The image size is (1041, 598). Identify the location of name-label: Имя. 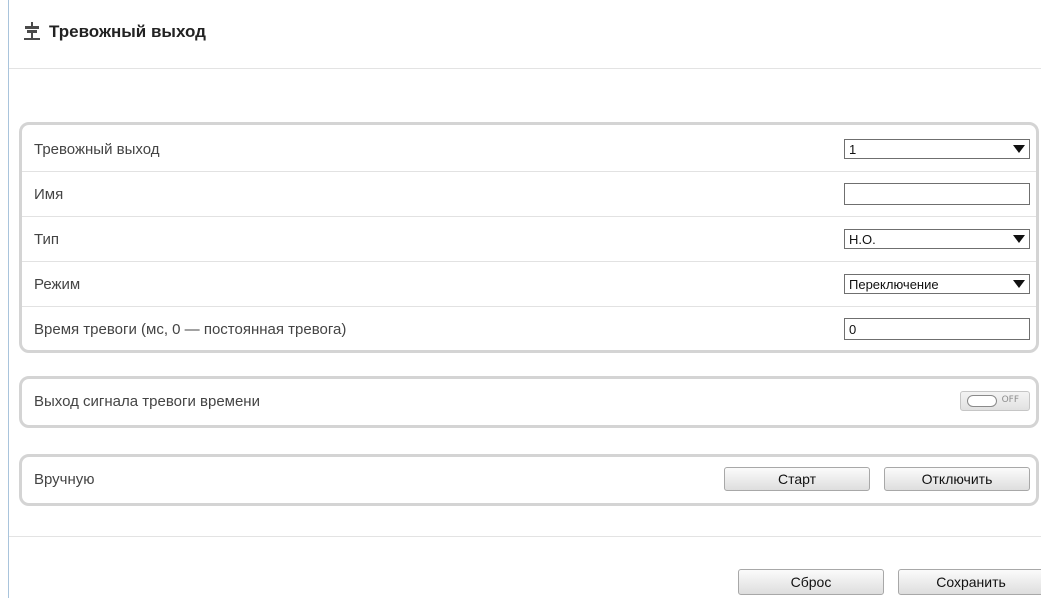
(49, 194).